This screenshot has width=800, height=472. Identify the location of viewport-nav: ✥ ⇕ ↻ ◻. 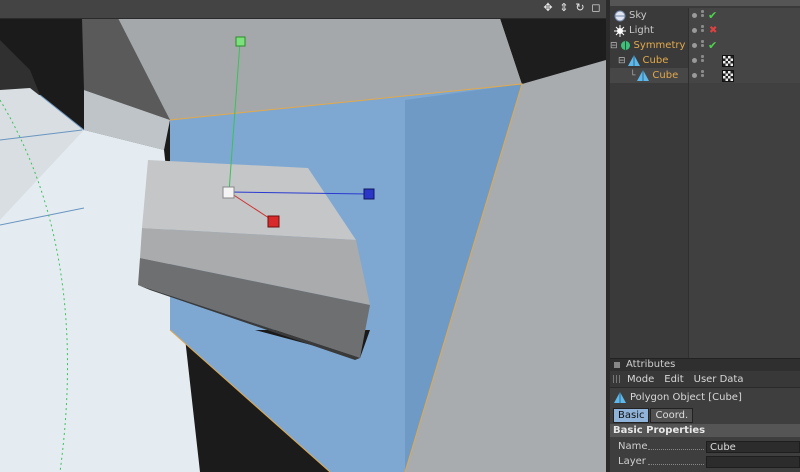
(572, 8).